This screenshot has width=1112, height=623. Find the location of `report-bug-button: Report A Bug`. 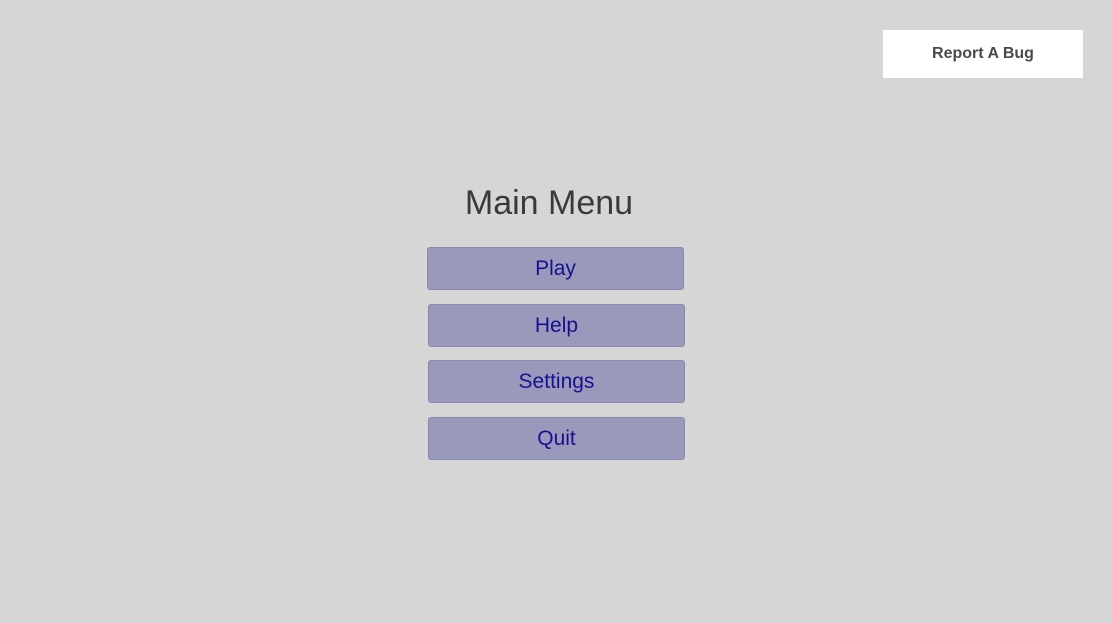

report-bug-button: Report A Bug is located at coordinates (983, 54).